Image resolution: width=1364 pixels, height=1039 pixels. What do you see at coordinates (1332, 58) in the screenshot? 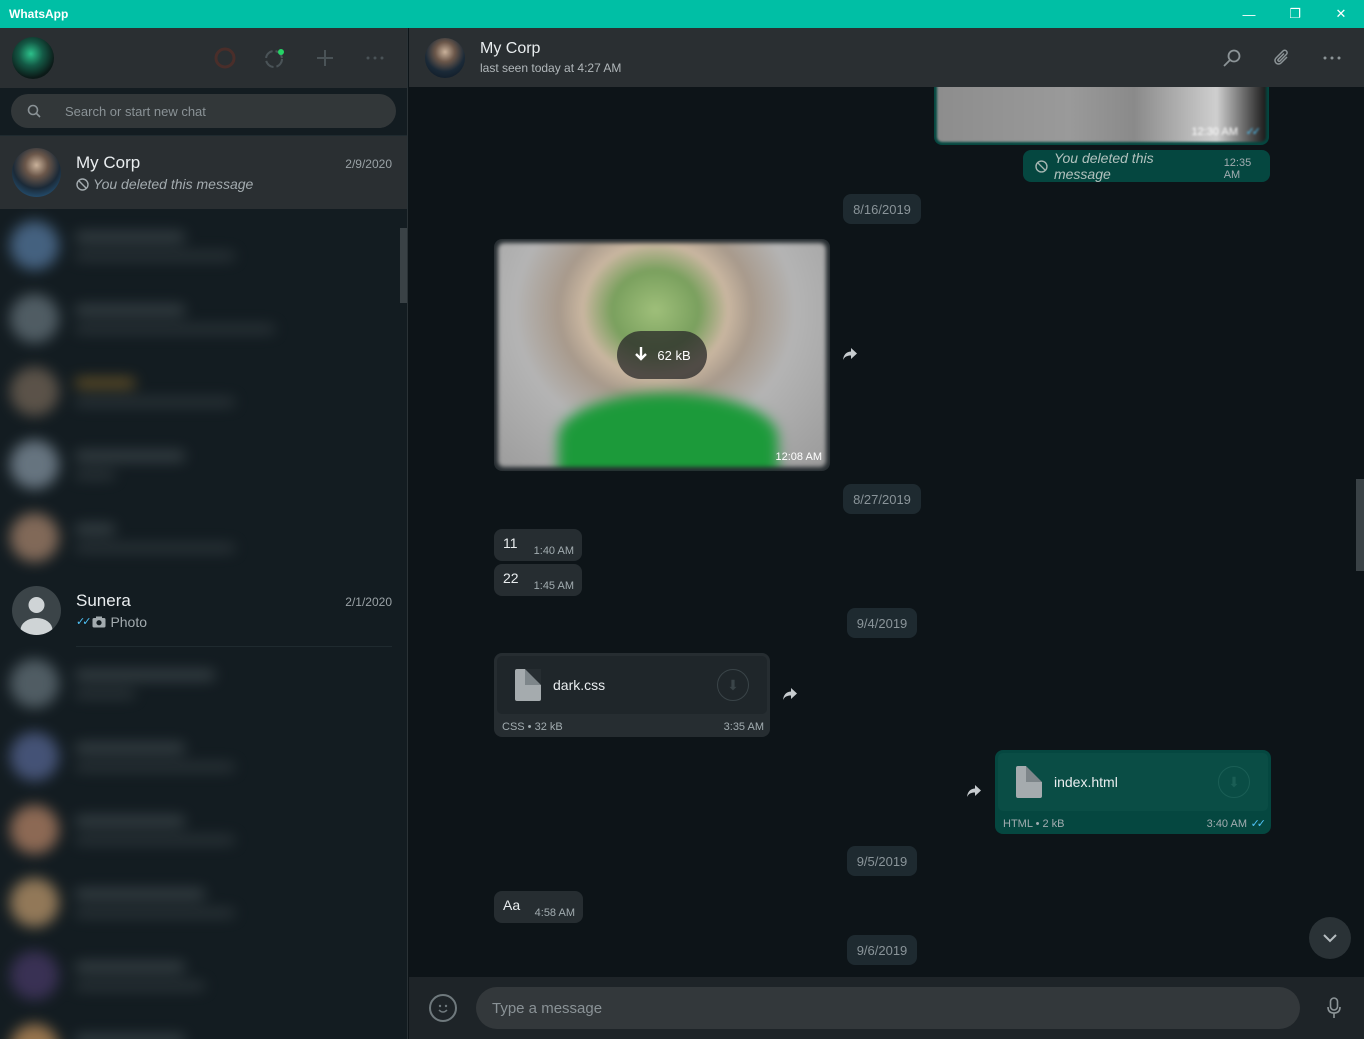
I see `chat-menu-icon` at bounding box center [1332, 58].